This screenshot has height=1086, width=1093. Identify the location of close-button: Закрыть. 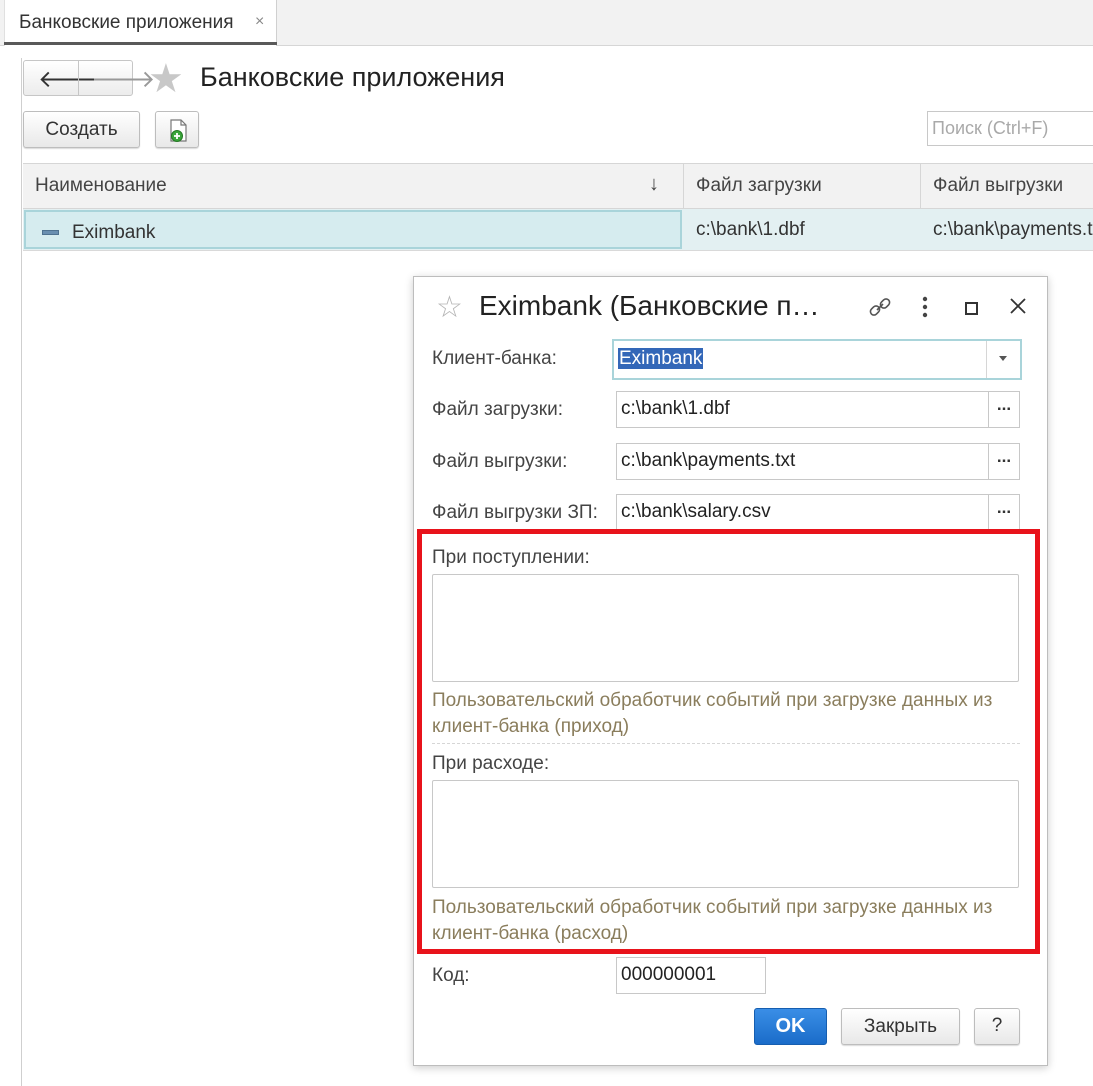
(900, 1026).